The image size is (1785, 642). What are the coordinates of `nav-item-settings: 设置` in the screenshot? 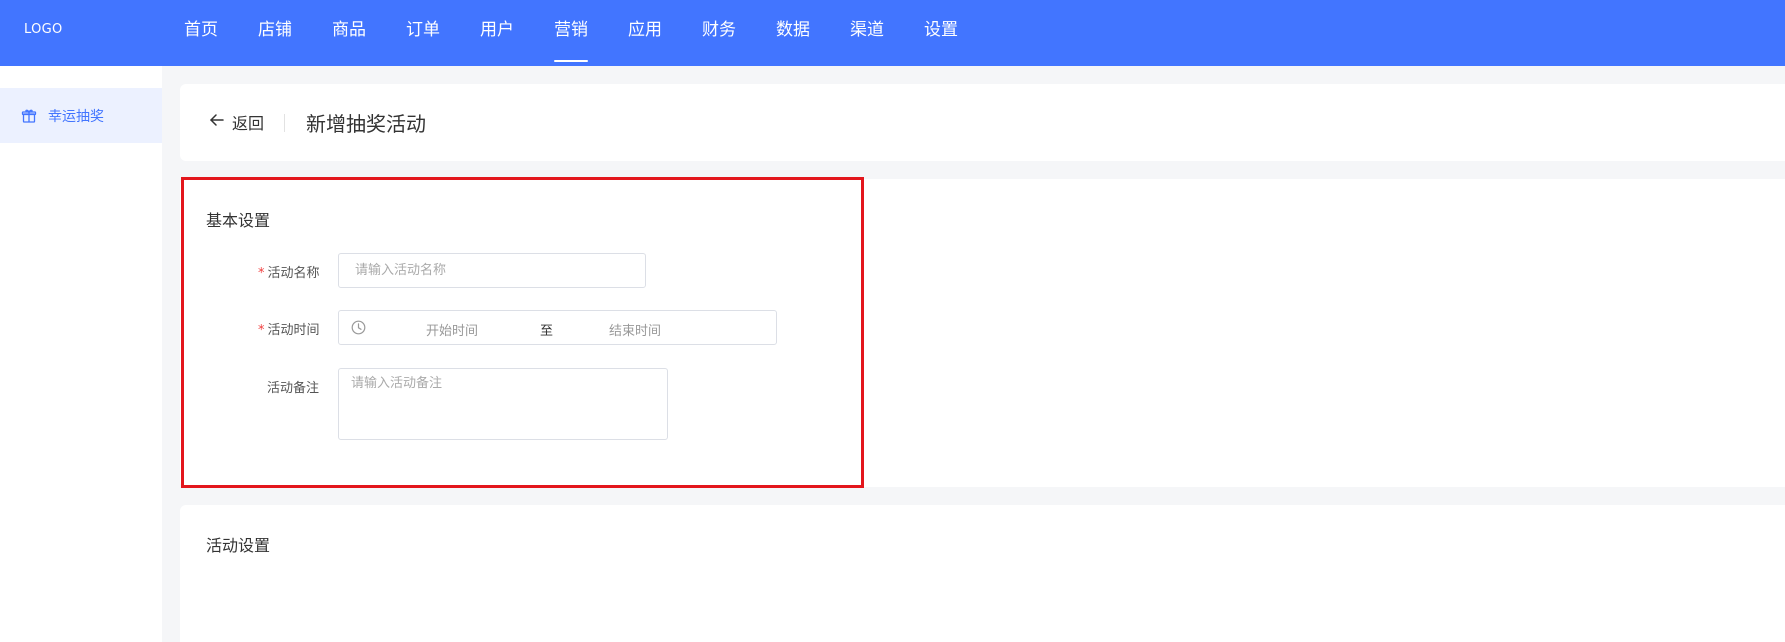 It's located at (941, 33).